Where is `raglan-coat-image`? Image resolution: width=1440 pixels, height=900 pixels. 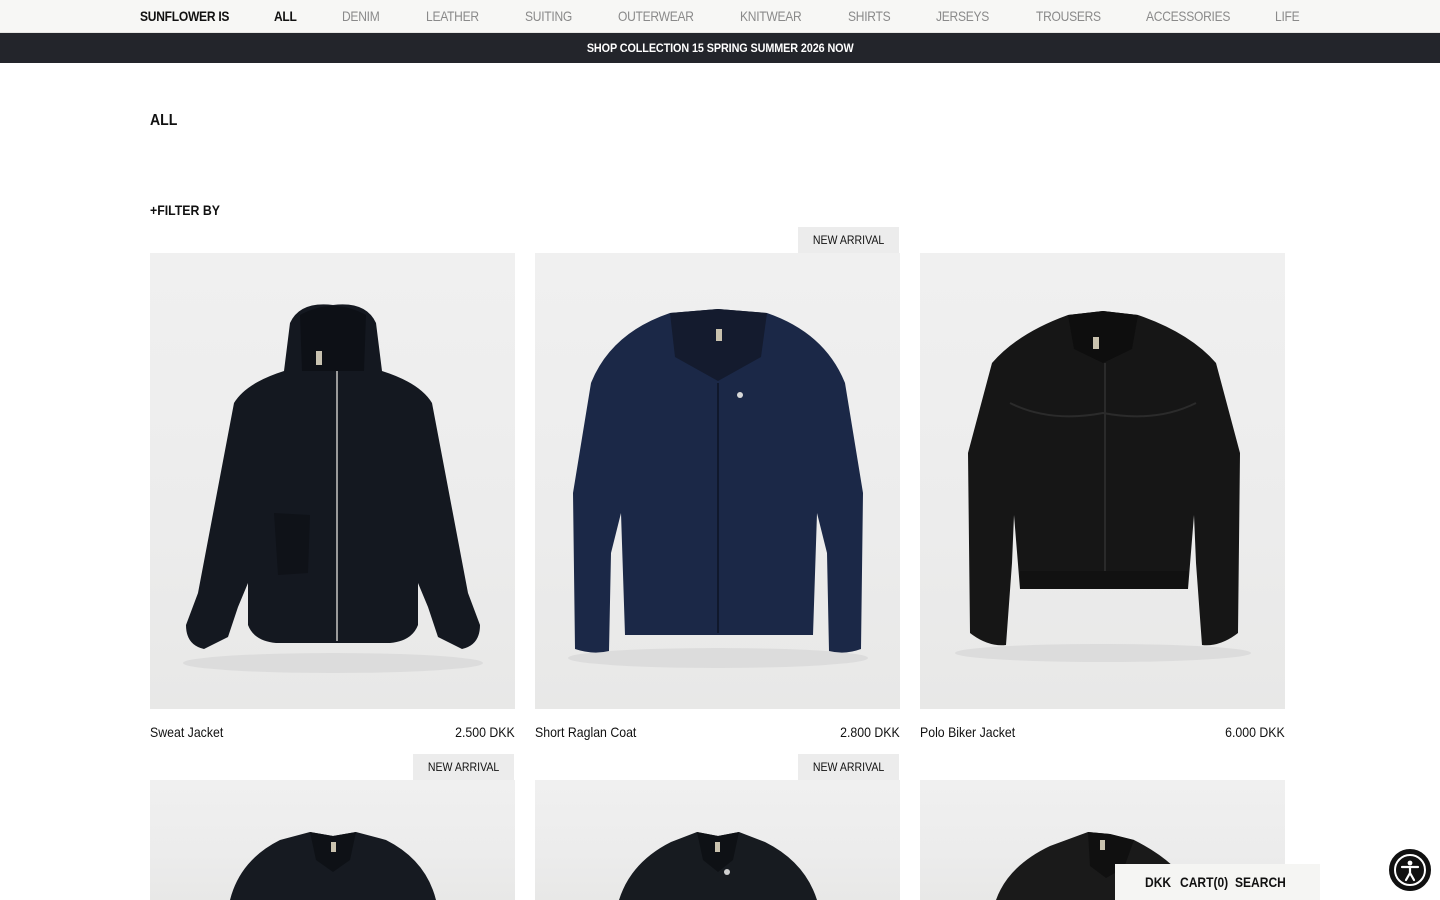 raglan-coat-image is located at coordinates (718, 488).